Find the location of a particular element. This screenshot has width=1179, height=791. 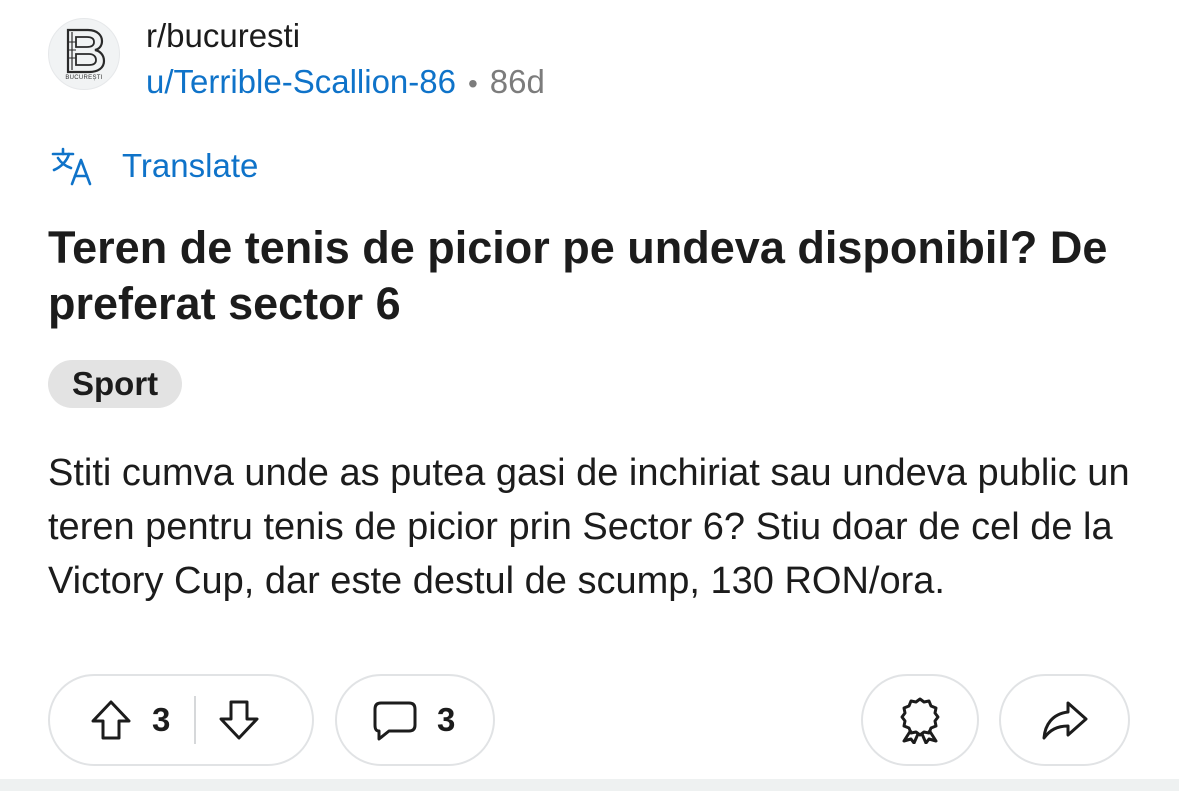

upvote-arrow-icon is located at coordinates (111, 720).